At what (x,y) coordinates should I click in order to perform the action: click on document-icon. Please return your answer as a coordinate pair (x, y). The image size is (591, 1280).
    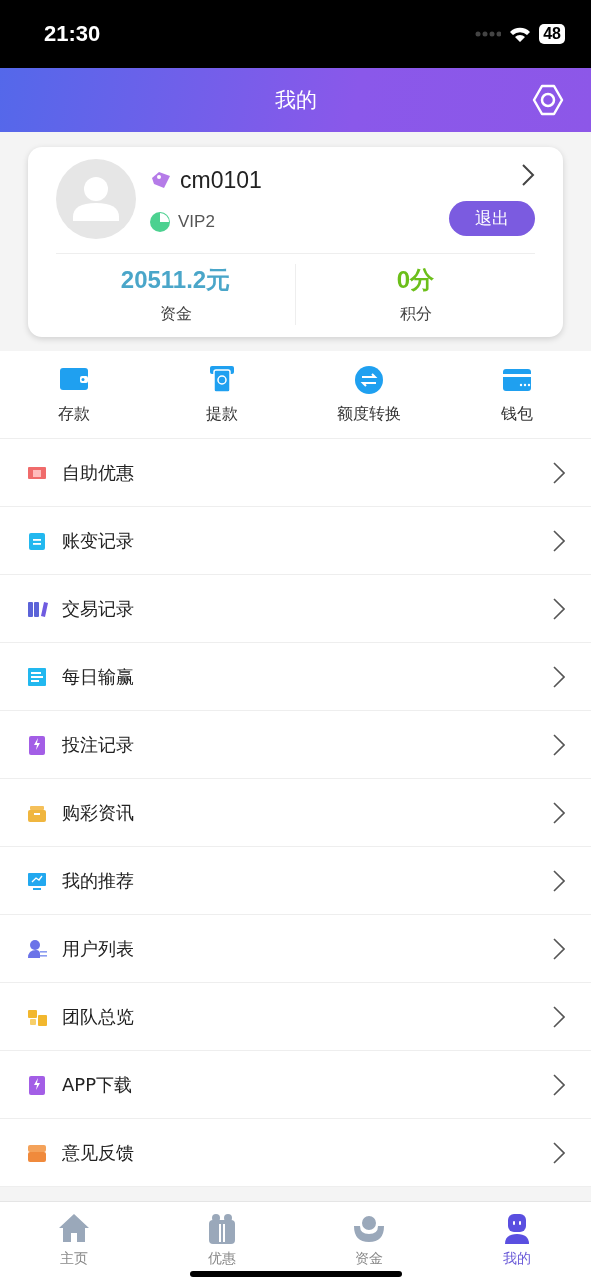
    Looking at the image, I should click on (37, 676).